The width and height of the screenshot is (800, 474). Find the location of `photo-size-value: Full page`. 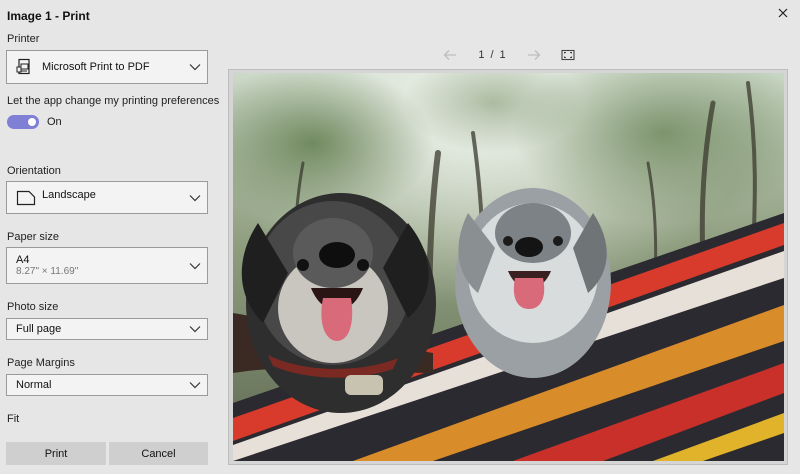

photo-size-value: Full page is located at coordinates (39, 329).